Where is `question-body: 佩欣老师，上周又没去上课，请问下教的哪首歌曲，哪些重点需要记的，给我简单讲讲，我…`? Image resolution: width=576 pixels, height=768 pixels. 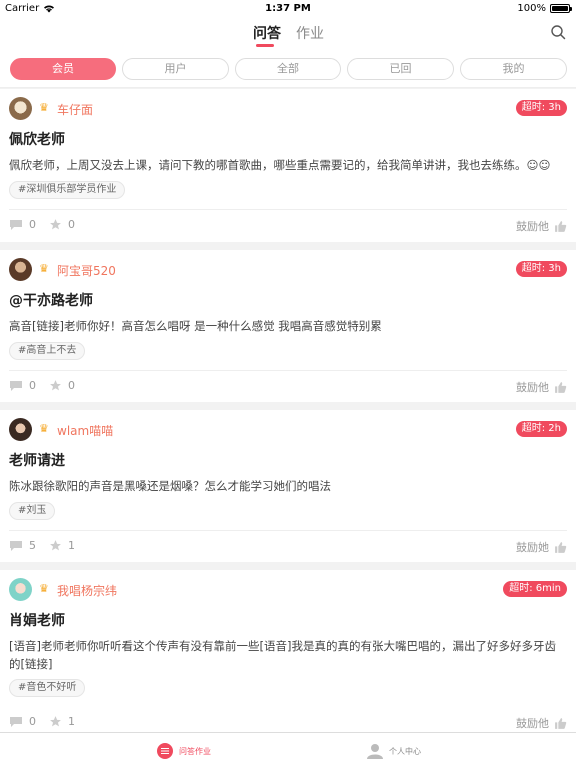 question-body: 佩欣老师，上周又没去上课，请问下教的哪首歌曲，哪些重点需要记的，给我简单讲讲，我… is located at coordinates (280, 165).